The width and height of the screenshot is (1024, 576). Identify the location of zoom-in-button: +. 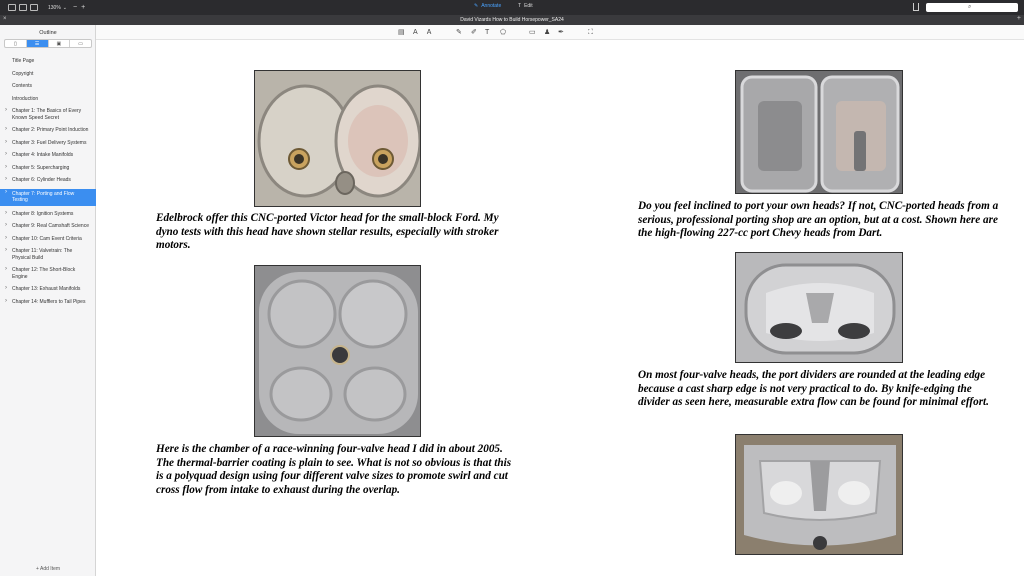
(83, 7).